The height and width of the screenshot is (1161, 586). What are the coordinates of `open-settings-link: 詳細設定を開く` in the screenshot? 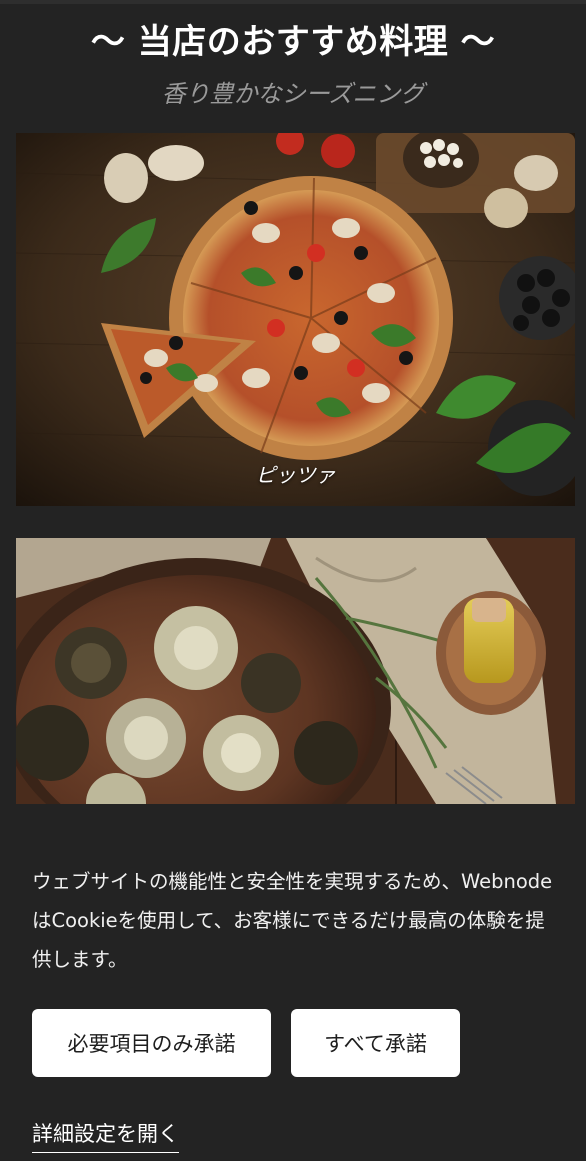 It's located at (105, 1135).